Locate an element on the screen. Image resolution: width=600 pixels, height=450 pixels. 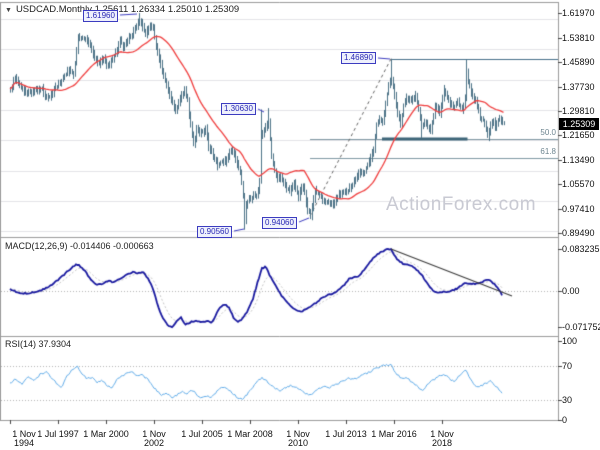
price-axis-label: 0.89490 is located at coordinates (578, 232).